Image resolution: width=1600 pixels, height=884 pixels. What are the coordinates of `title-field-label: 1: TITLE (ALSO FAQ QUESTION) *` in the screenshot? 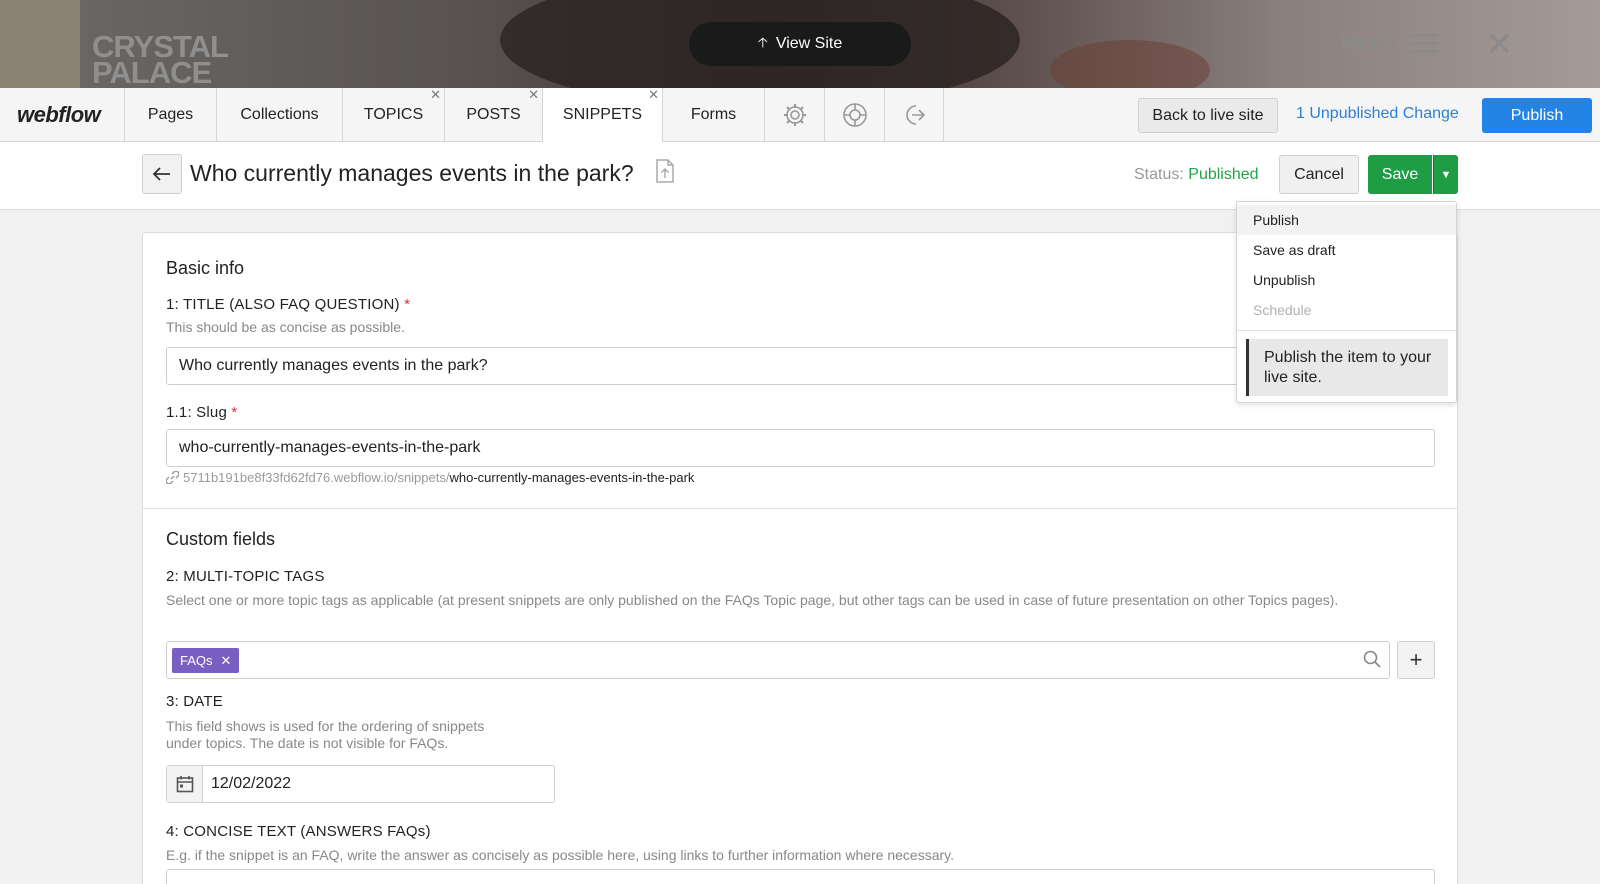 It's located at (288, 304).